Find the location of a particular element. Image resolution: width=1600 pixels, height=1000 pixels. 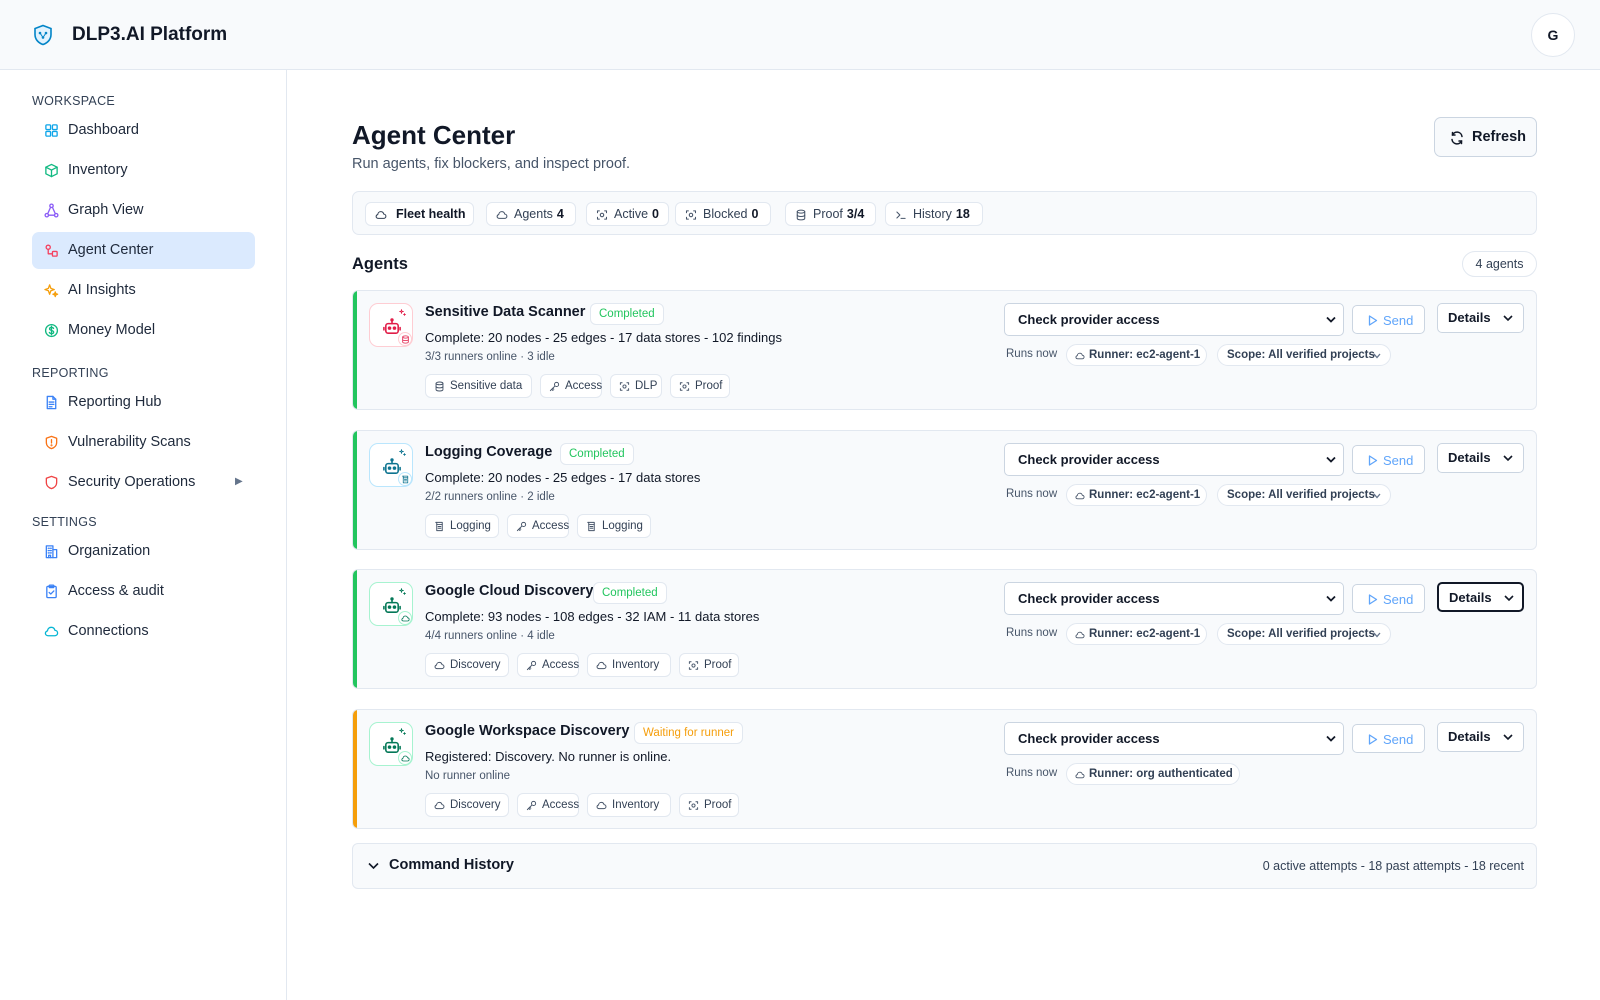

clipboard-icon is located at coordinates (51, 591).